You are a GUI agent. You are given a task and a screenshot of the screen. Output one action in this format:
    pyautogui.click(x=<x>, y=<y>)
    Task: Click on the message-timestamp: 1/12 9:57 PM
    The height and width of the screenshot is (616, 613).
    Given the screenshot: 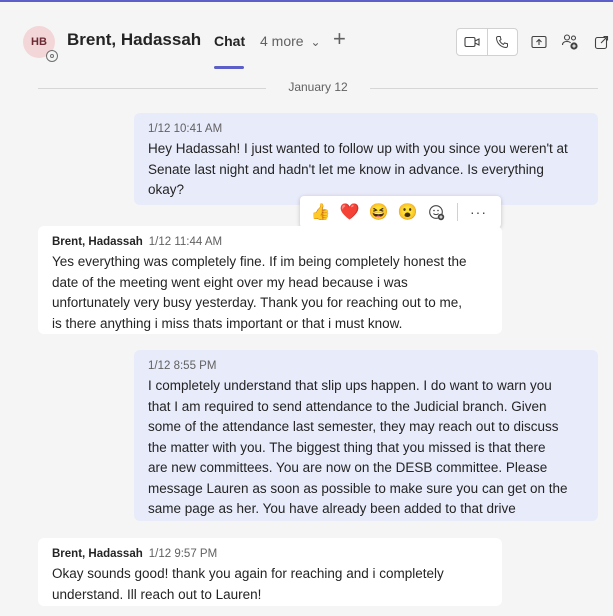 What is the action you would take?
    pyautogui.click(x=183, y=554)
    